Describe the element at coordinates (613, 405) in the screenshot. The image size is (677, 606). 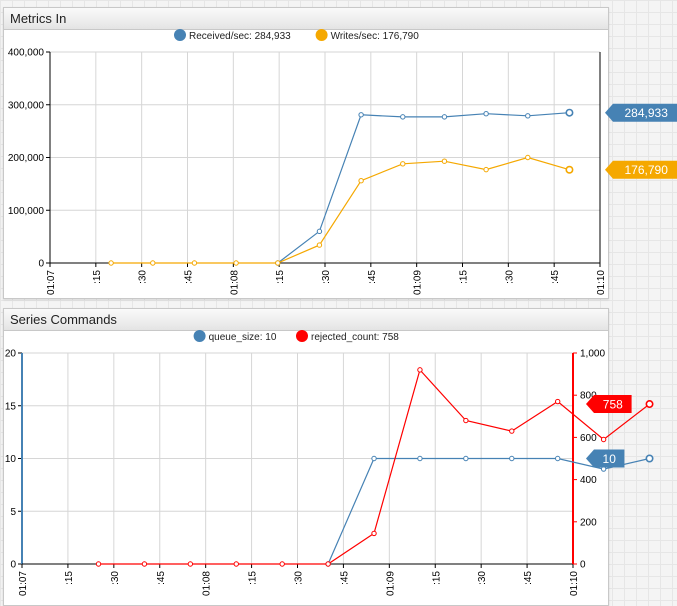
I see `value-badge-label: 758` at that location.